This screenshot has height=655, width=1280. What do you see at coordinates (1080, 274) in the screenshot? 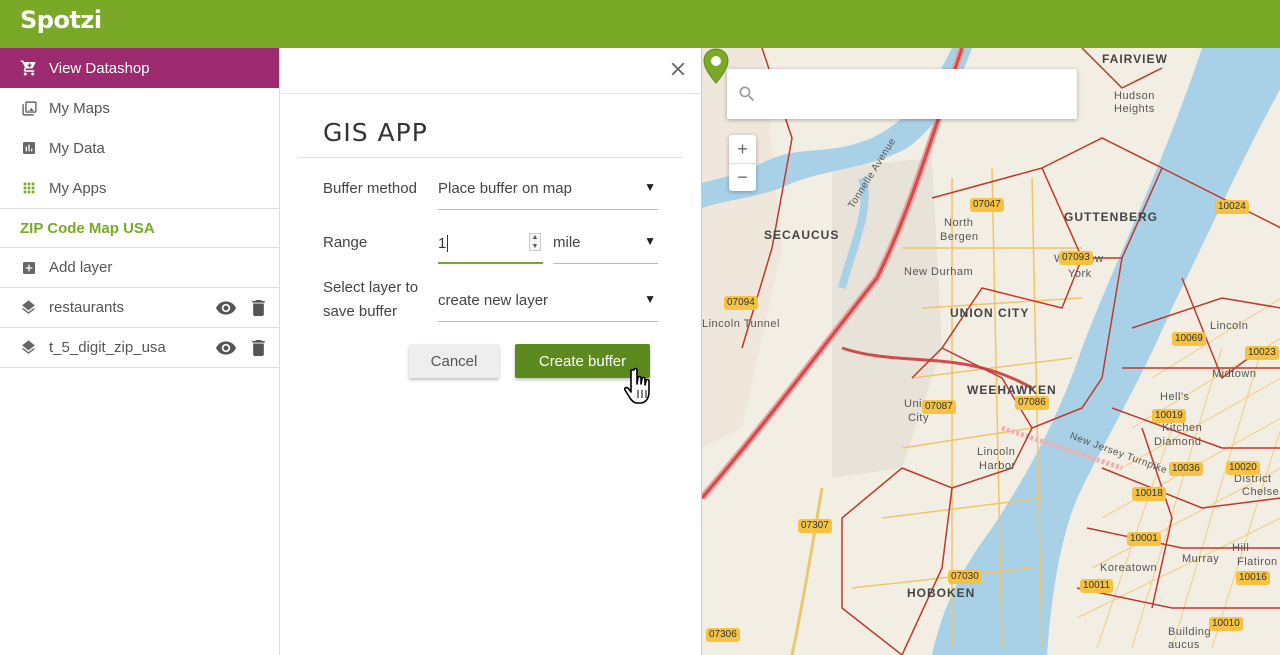
I see `place-label: York` at bounding box center [1080, 274].